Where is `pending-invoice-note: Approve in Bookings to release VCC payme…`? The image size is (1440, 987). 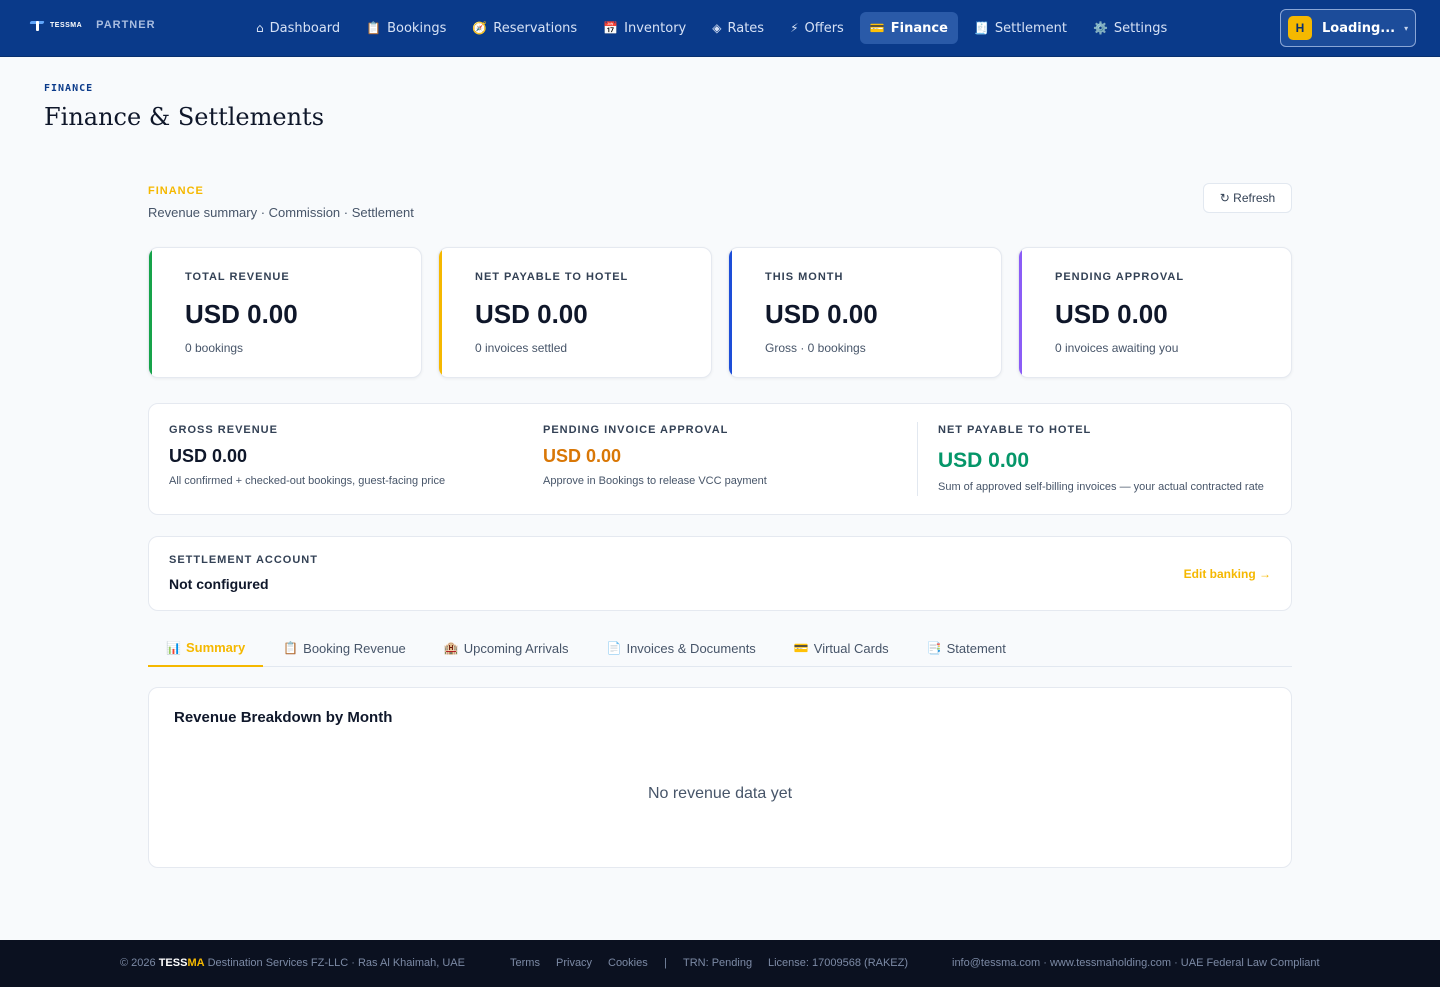
pending-invoice-note: Approve in Bookings to release VCC payme… is located at coordinates (655, 481).